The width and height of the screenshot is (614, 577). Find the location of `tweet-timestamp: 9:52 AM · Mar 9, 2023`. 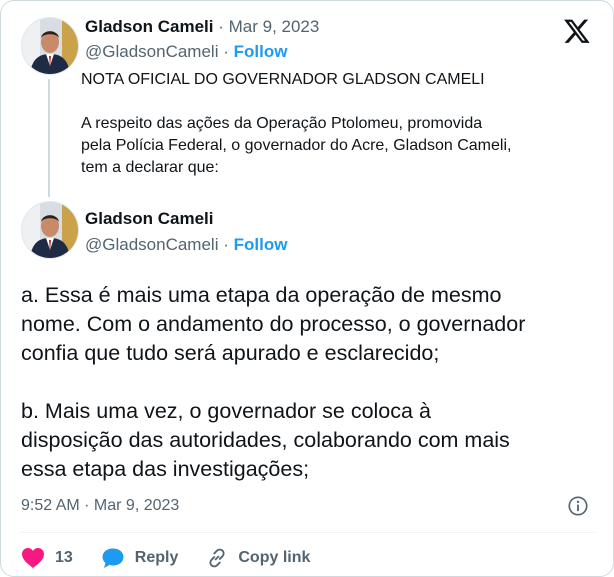

tweet-timestamp: 9:52 AM · Mar 9, 2023 is located at coordinates (100, 506).